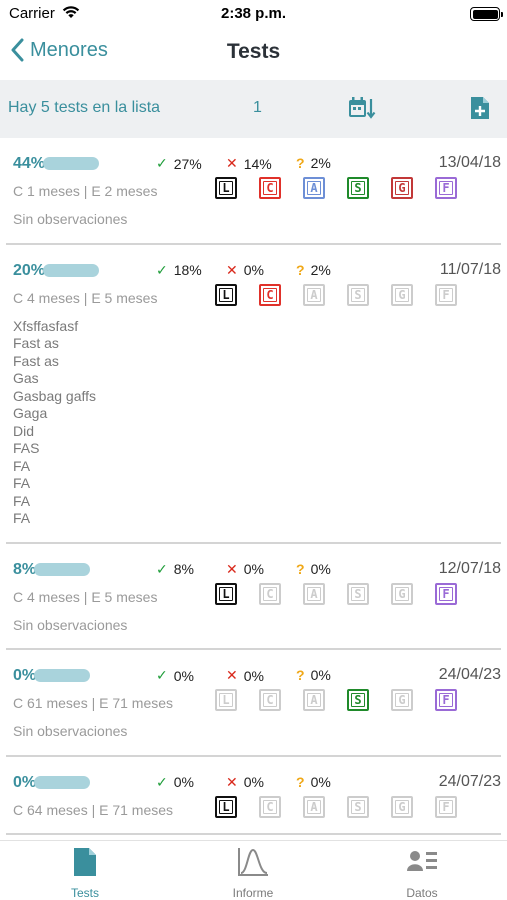 The image size is (507, 900). Describe the element at coordinates (469, 781) in the screenshot. I see `test-date: 24/07/23` at that location.